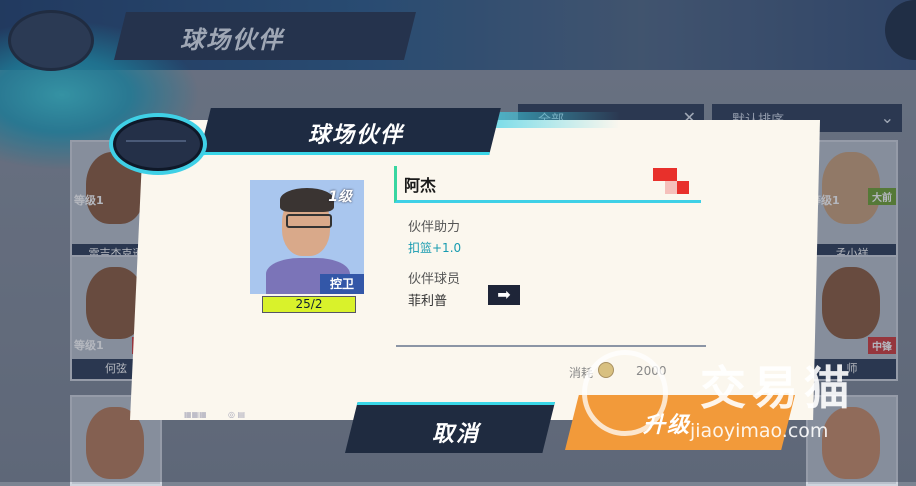 The image size is (916, 486). I want to click on watermark-url: jiaoyimao.com, so click(759, 431).